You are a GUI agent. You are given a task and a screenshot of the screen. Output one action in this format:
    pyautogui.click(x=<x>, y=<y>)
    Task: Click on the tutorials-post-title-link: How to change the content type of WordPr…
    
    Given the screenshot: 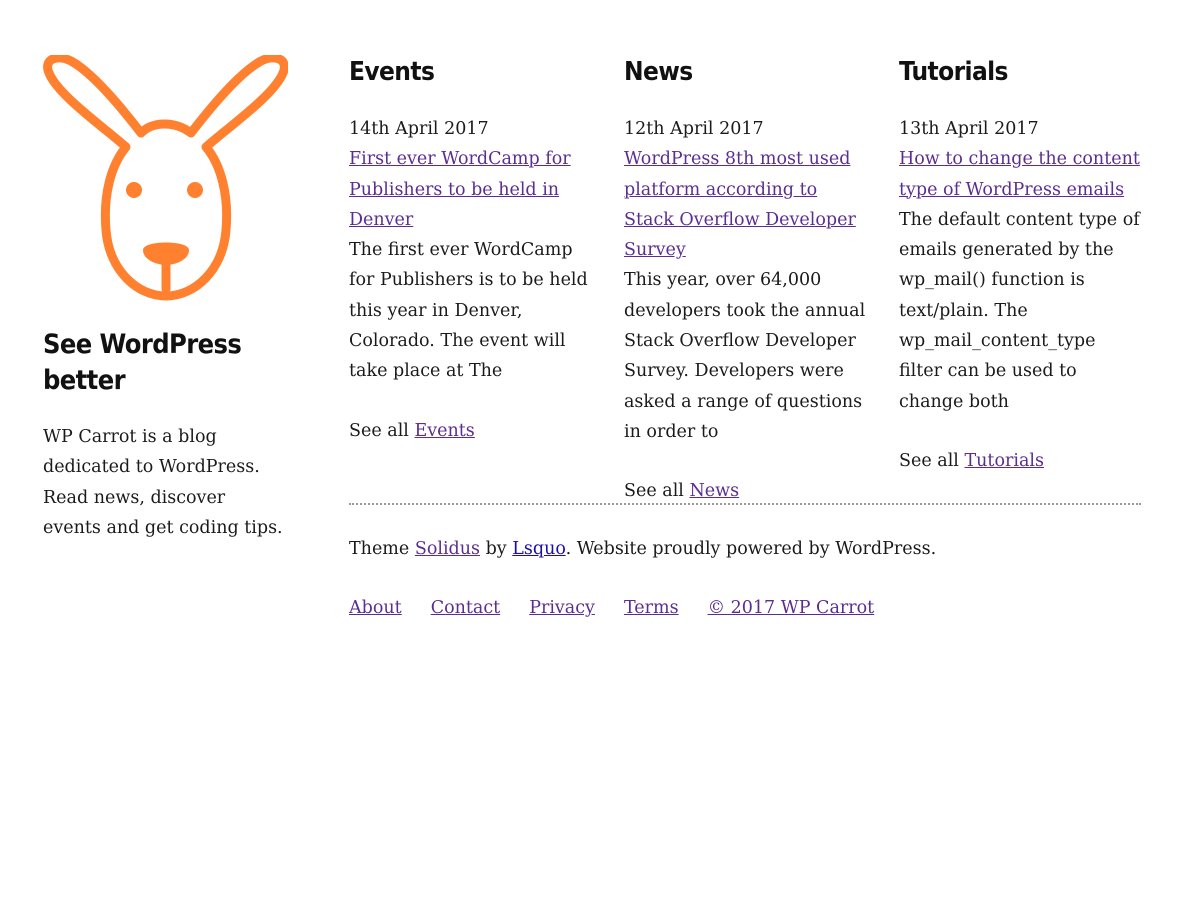 What is the action you would take?
    pyautogui.click(x=1019, y=174)
    